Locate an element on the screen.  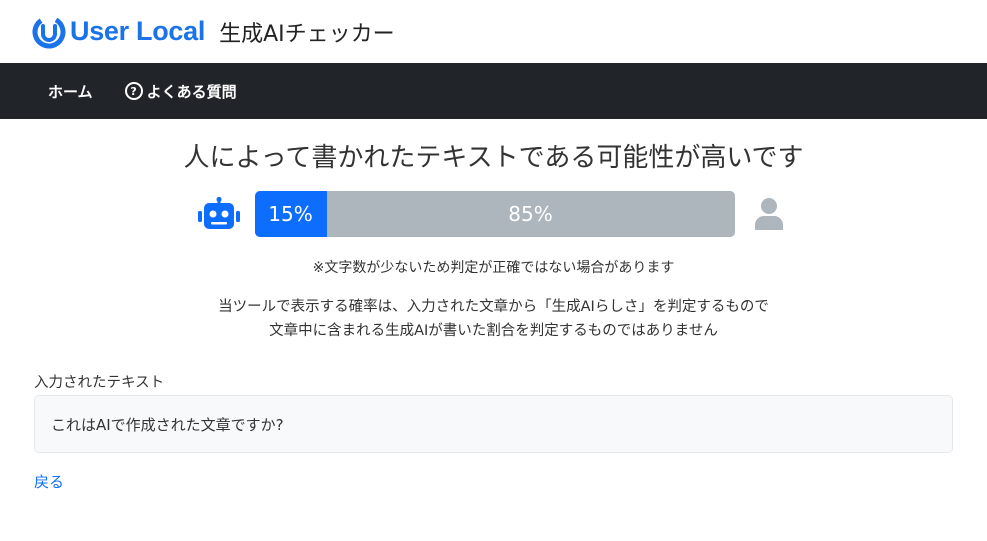
robot-icon is located at coordinates (219, 214).